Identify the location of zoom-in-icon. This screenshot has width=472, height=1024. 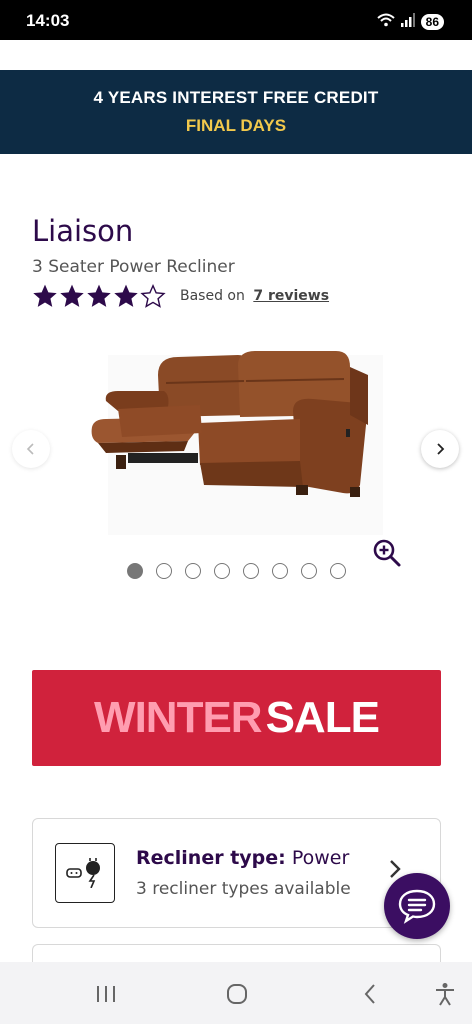
(387, 553).